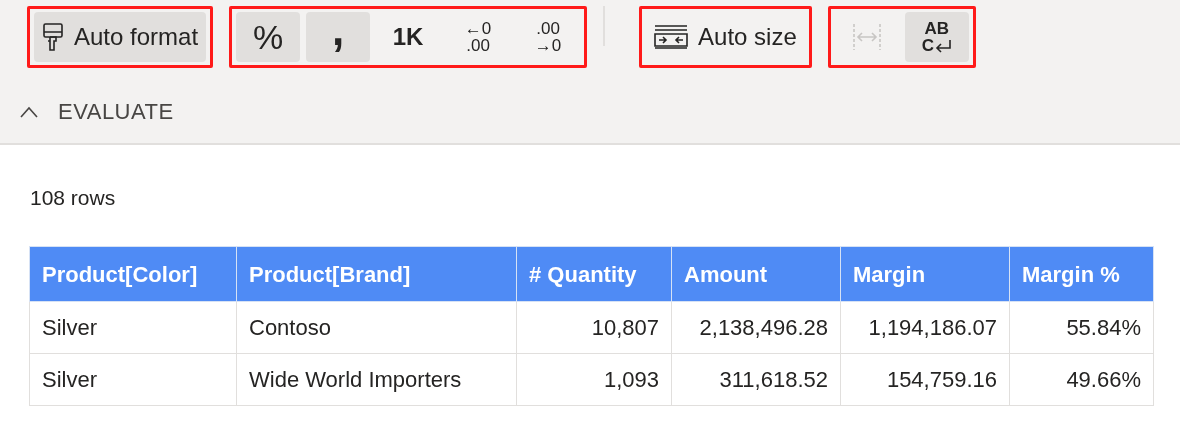 This screenshot has height=424, width=1180. What do you see at coordinates (1081, 379) in the screenshot?
I see `table-cell: 49.66%` at bounding box center [1081, 379].